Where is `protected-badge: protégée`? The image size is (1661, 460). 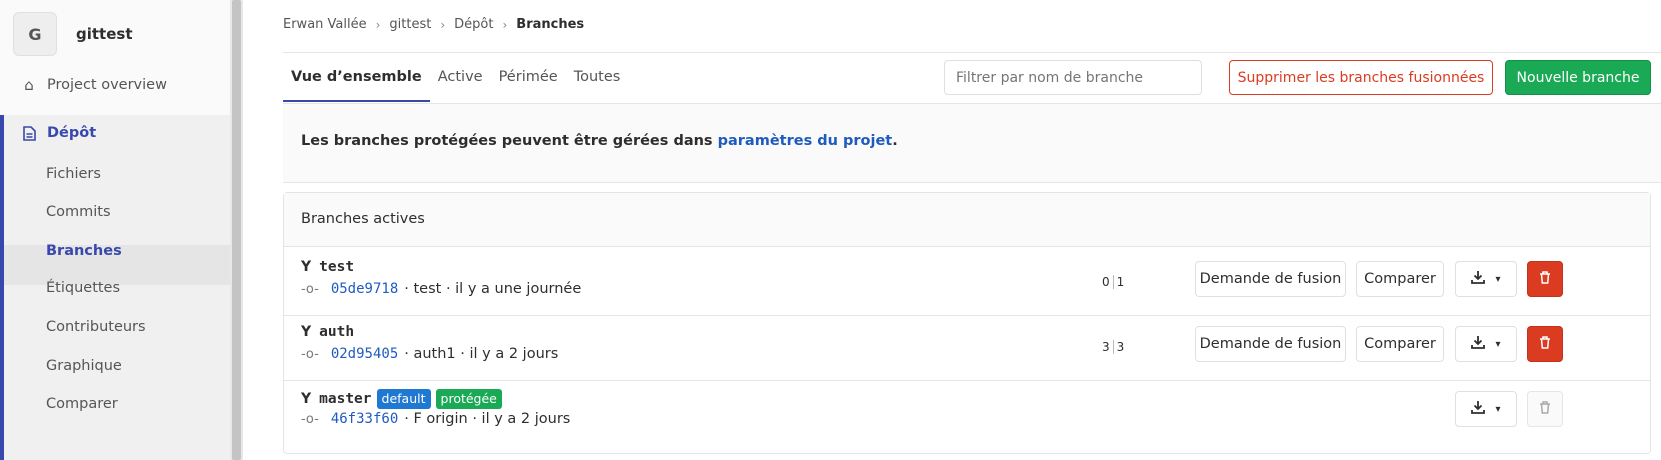
protected-badge: protégée is located at coordinates (468, 399).